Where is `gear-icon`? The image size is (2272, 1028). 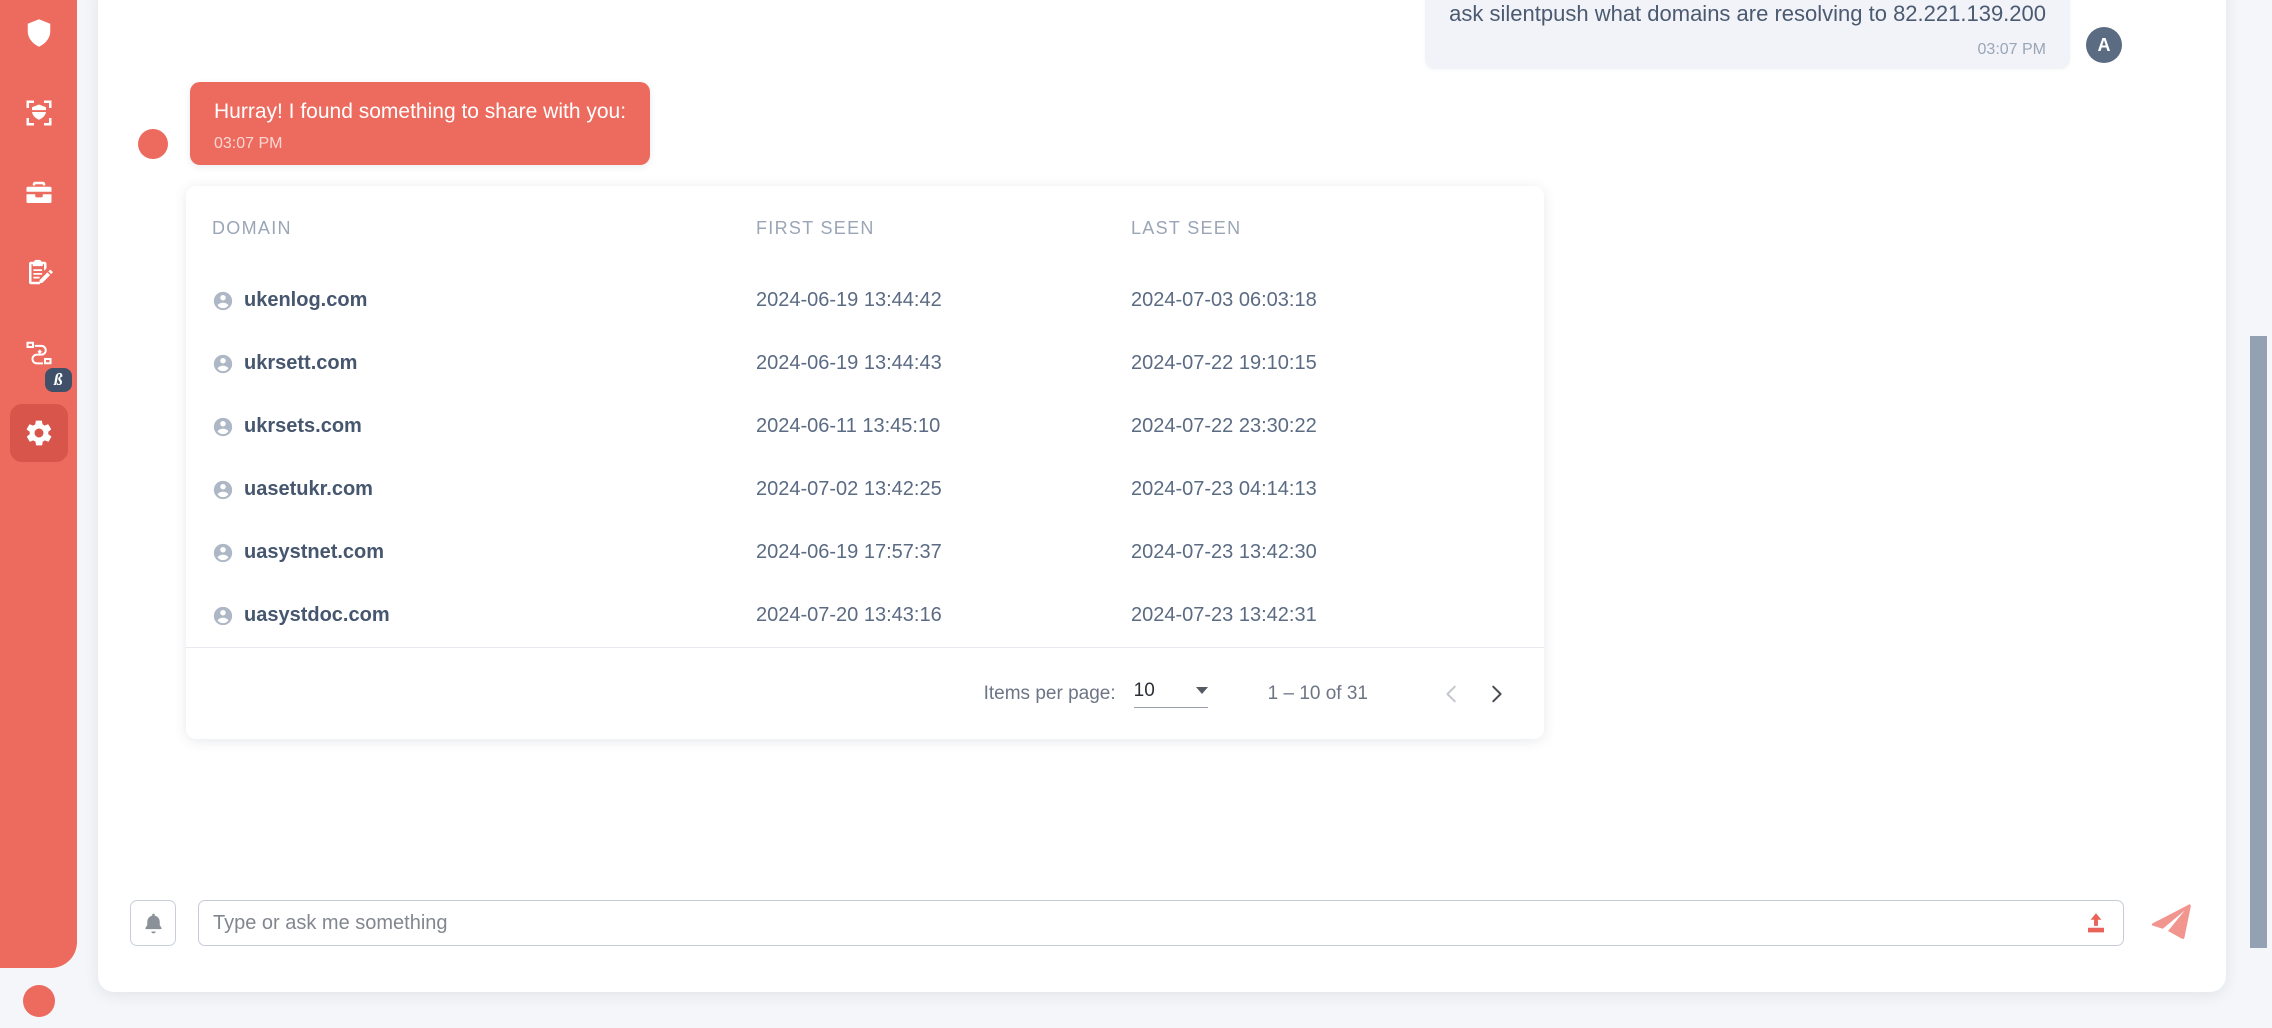 gear-icon is located at coordinates (39, 433).